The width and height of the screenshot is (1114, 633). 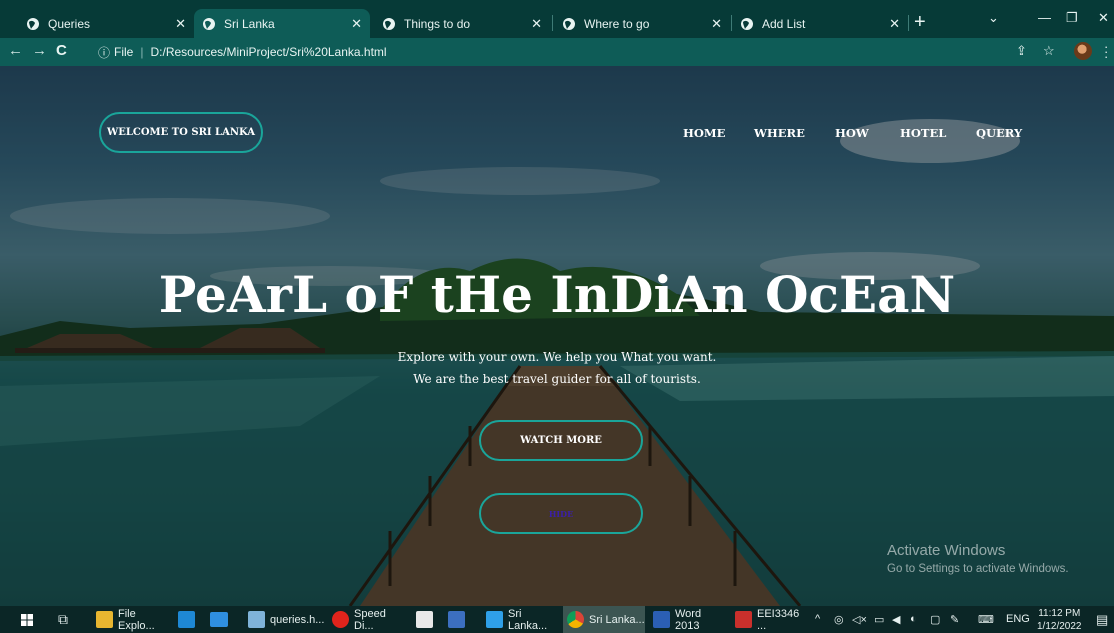 What do you see at coordinates (494, 619) in the screenshot?
I see `vscode-icon` at bounding box center [494, 619].